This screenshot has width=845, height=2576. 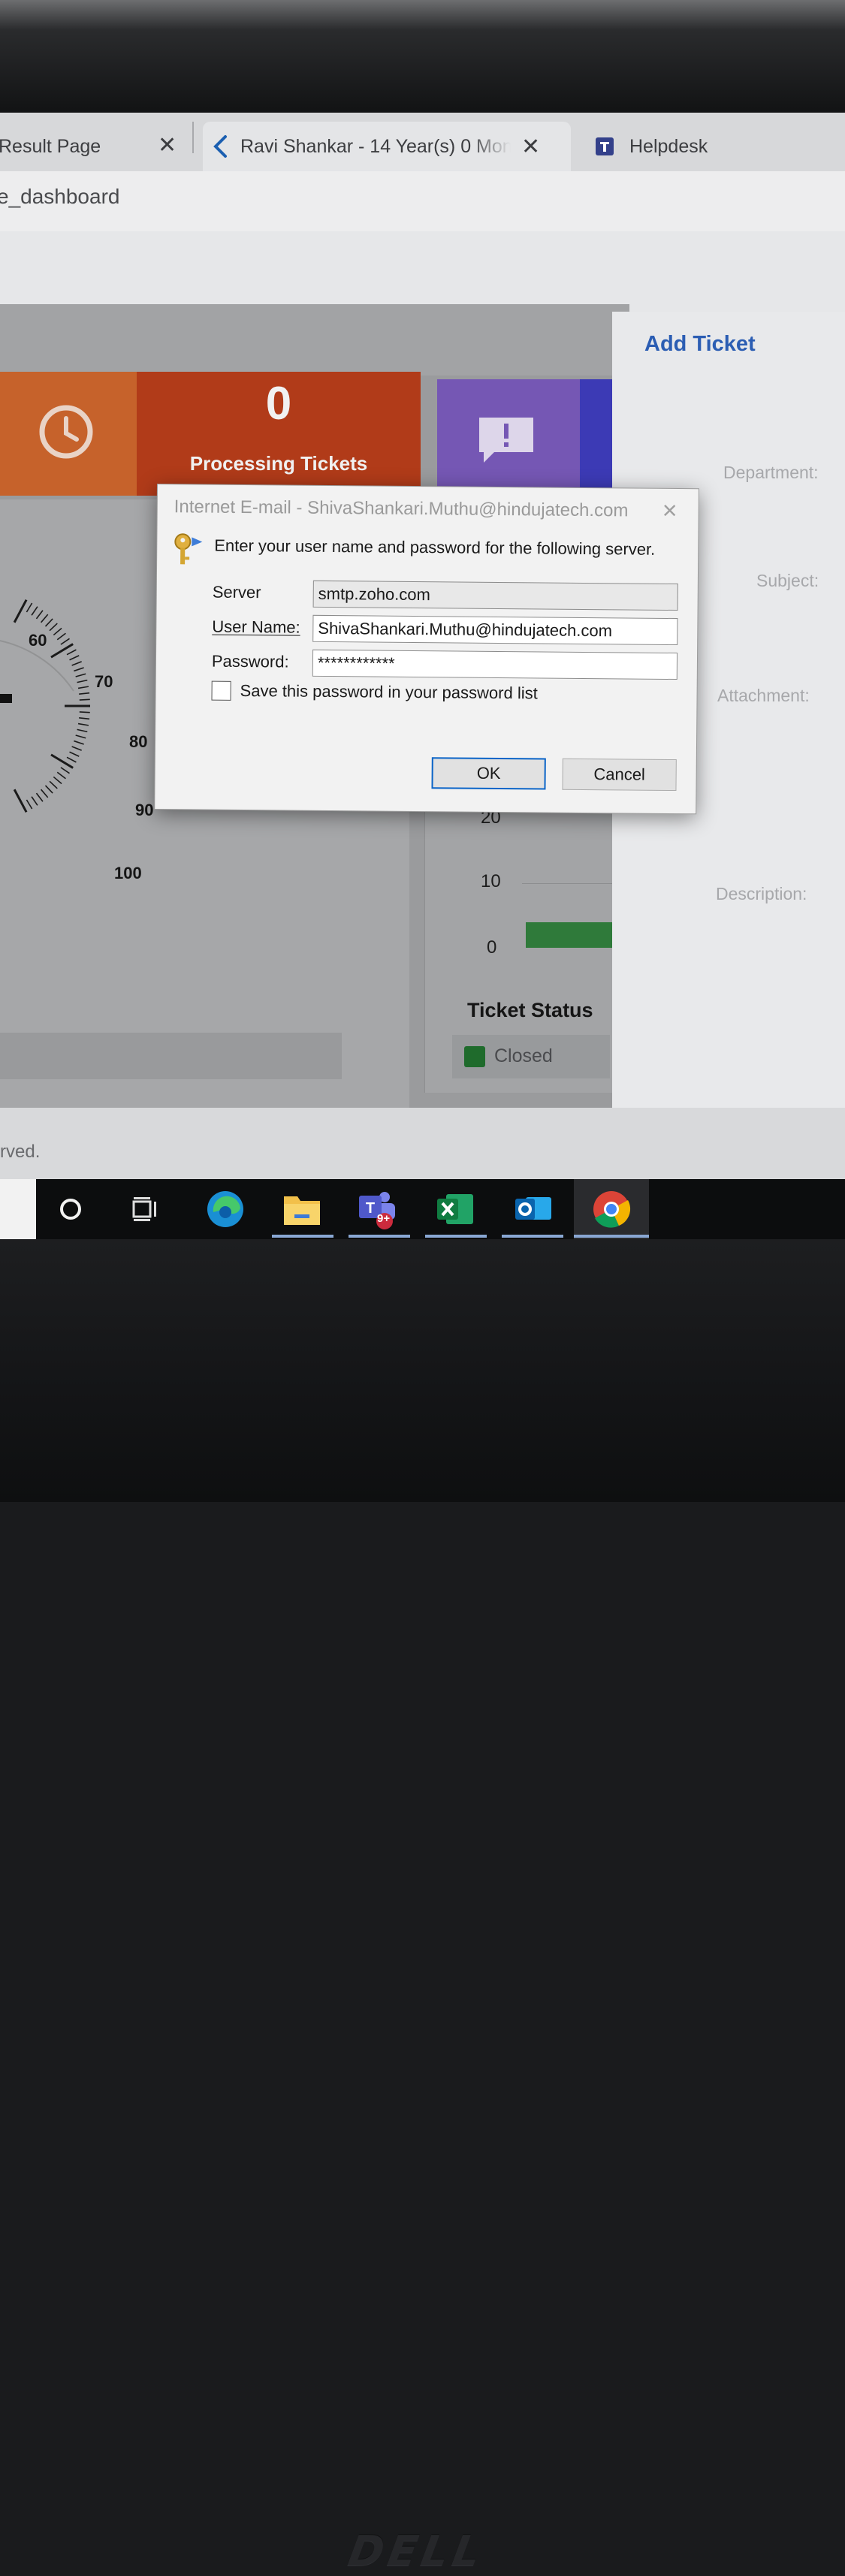 What do you see at coordinates (375, 146) in the screenshot?
I see `tab-label: Ravi Shankar - 14 Year(s) 0 Month` at bounding box center [375, 146].